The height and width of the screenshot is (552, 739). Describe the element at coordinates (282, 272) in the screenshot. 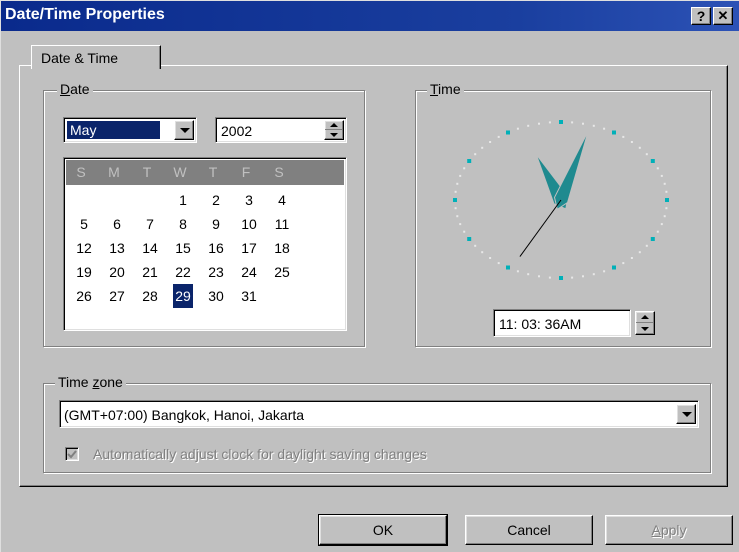

I see `calendar-day: 25` at that location.